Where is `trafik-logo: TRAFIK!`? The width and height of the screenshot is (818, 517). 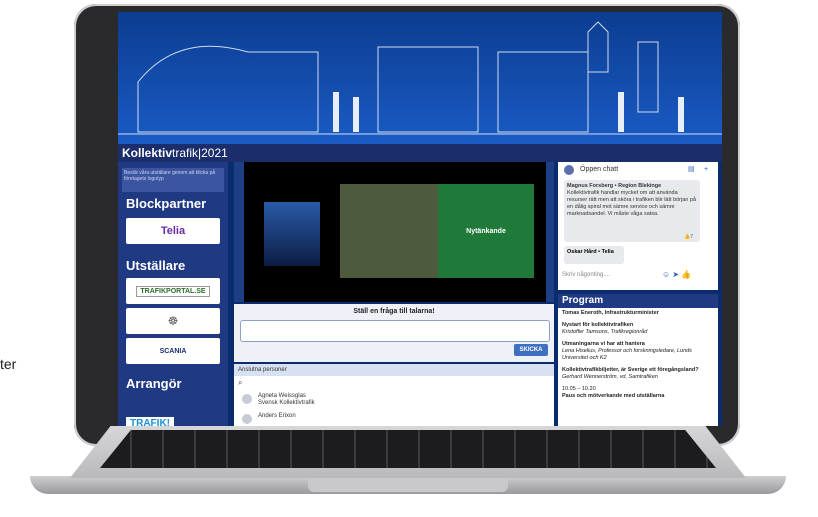
trafik-logo: TRAFIK! is located at coordinates (150, 421).